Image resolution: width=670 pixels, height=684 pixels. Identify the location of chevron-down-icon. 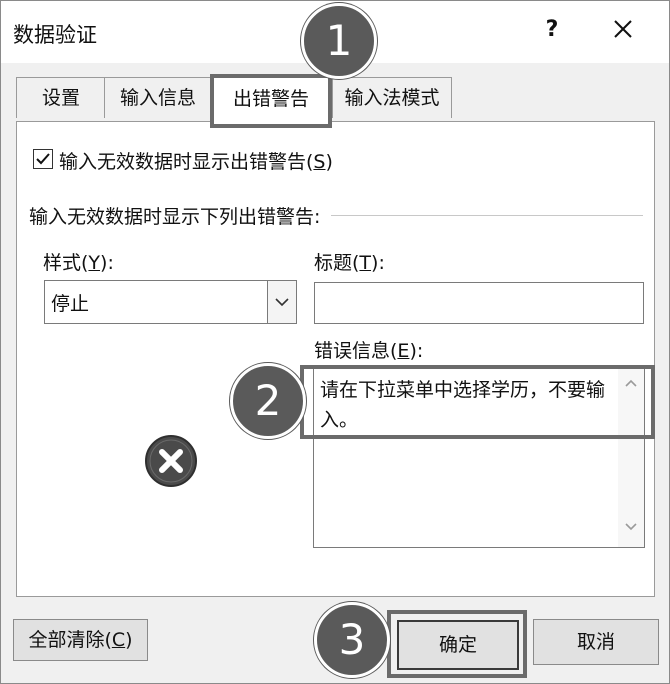
(282, 302).